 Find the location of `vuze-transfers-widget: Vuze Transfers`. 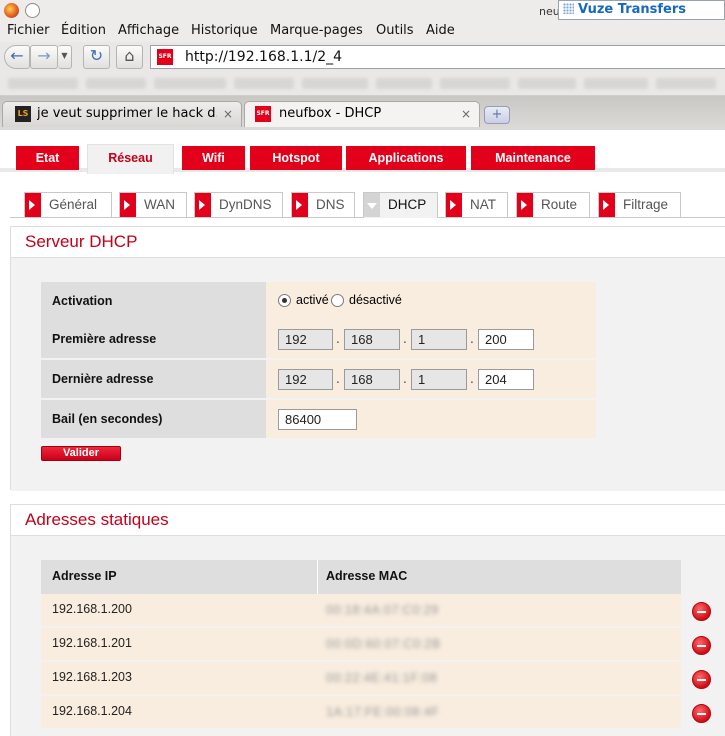

vuze-transfers-widget: Vuze Transfers is located at coordinates (641, 10).